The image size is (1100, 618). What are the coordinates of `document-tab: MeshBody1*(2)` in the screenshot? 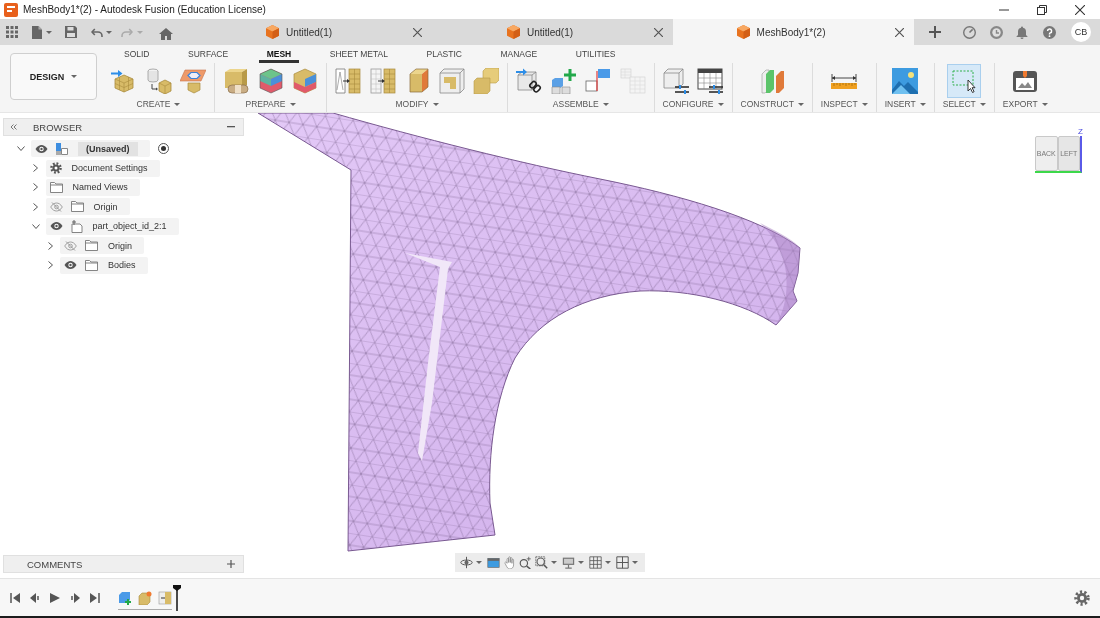 It's located at (793, 32).